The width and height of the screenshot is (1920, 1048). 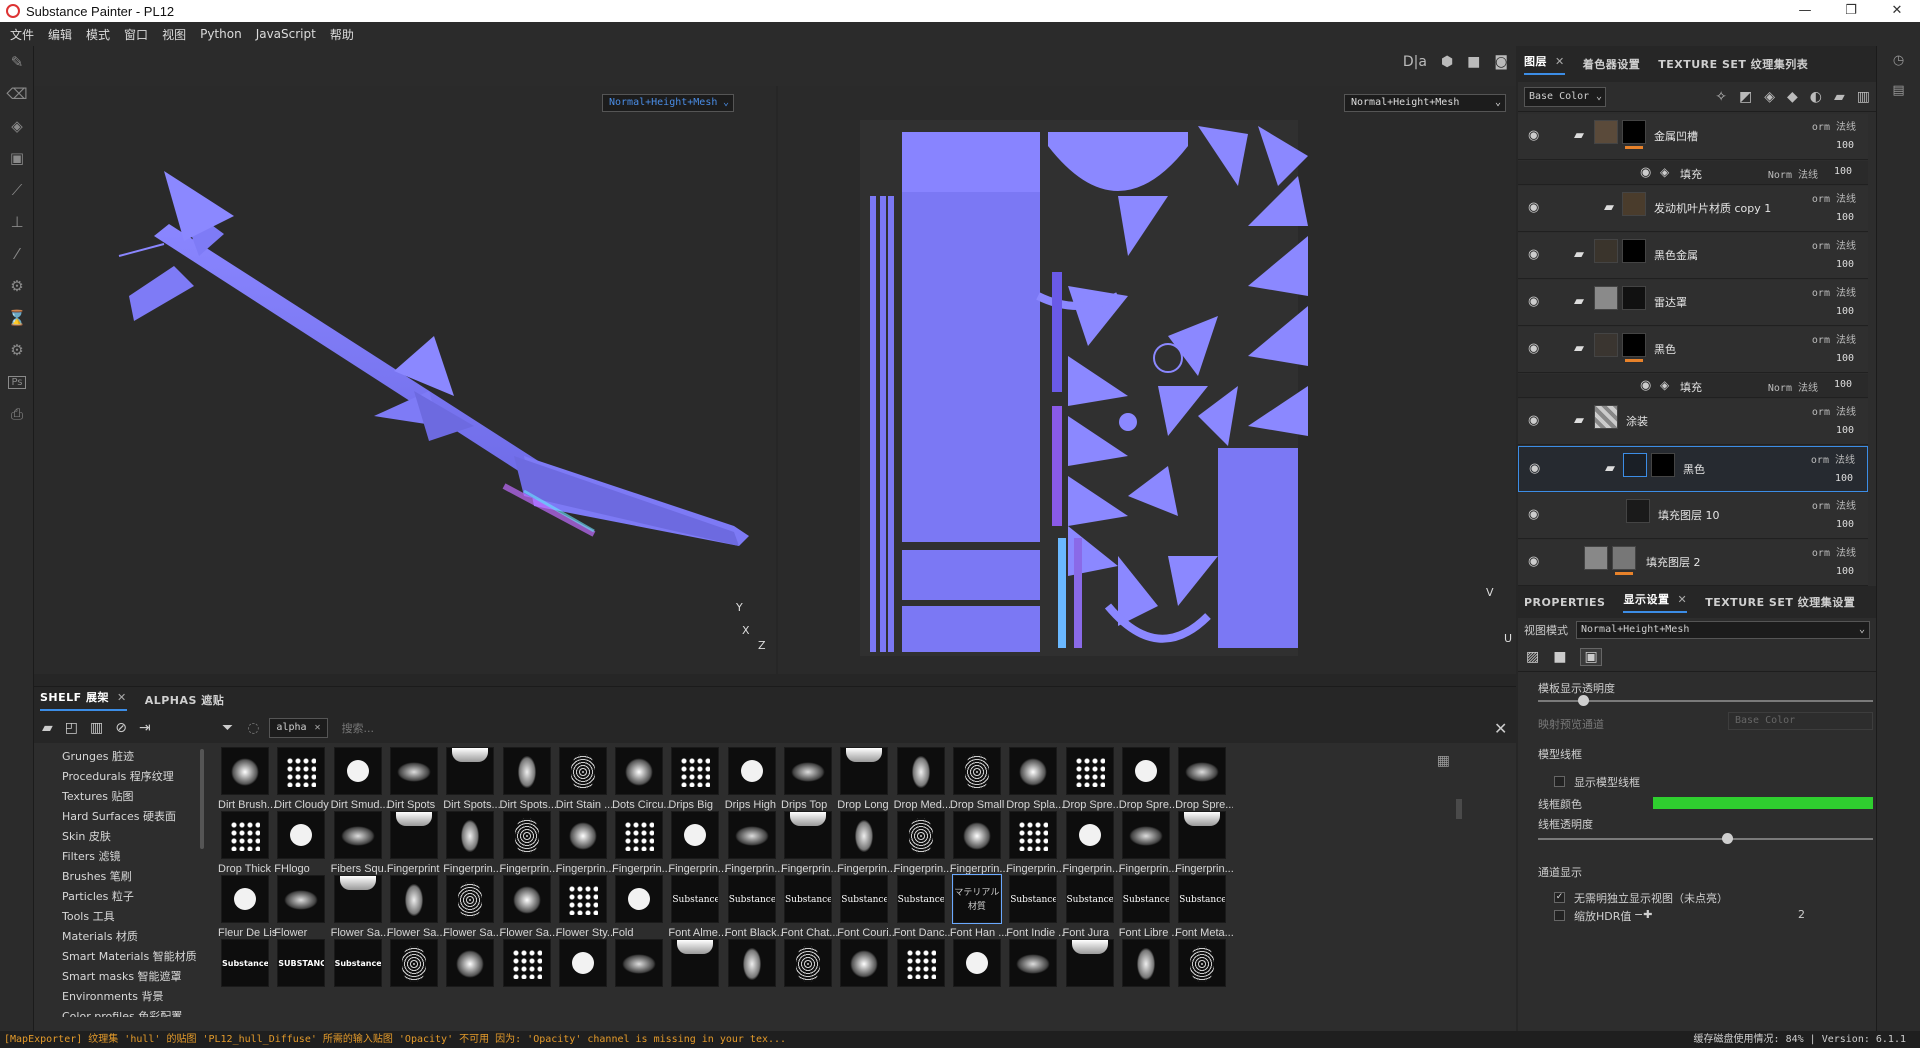 I want to click on layer-item: ◉ 填充图层 10 orm 法线 100, so click(x=1693, y=516).